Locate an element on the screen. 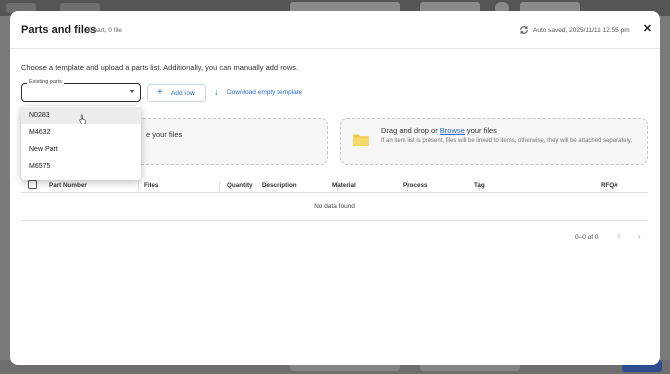 Image resolution: width=670 pixels, height=374 pixels. add-row-button: + Add row is located at coordinates (176, 93).